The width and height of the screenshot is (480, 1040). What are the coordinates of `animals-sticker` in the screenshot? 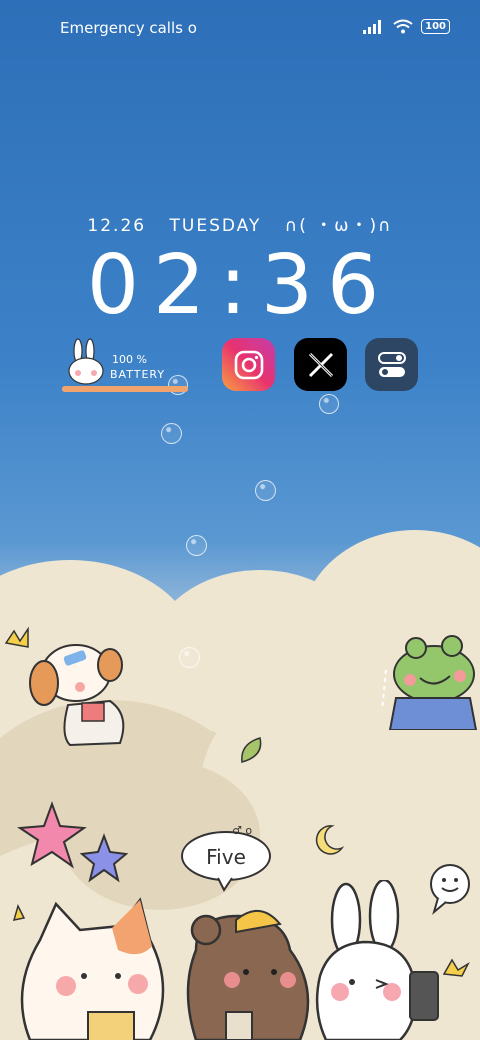 It's located at (241, 960).